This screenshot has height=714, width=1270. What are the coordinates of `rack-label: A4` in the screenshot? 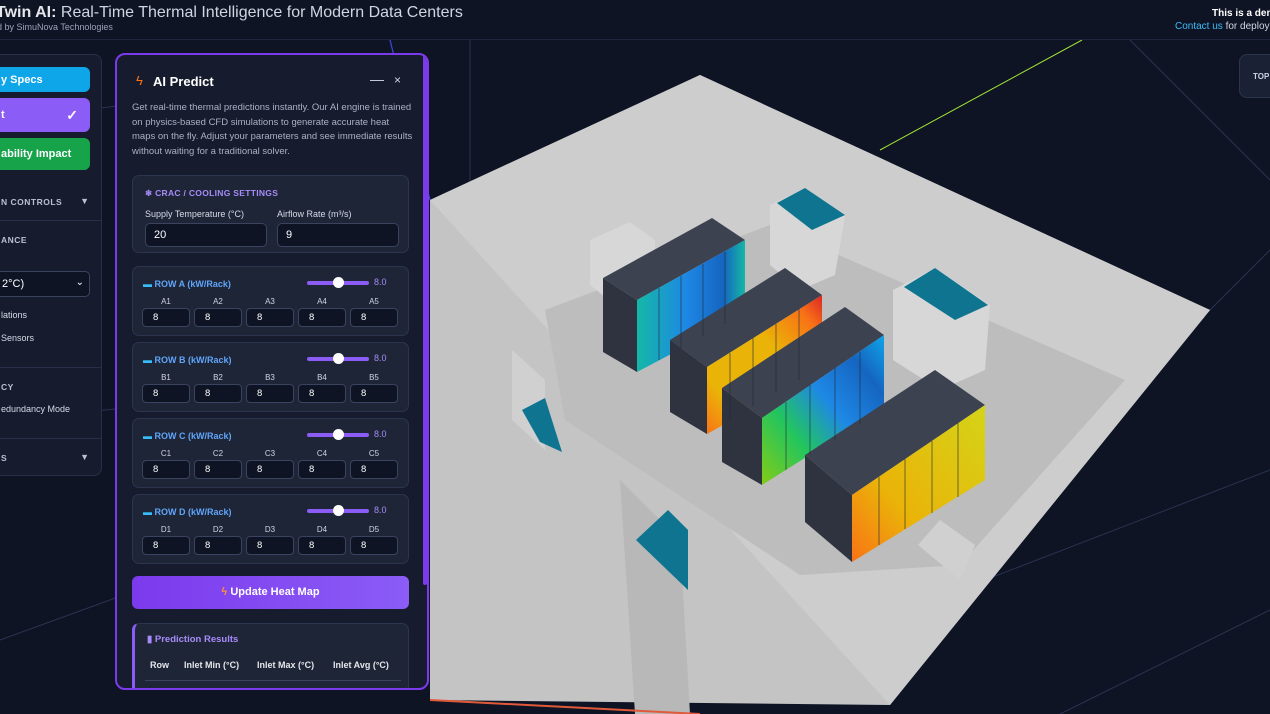 It's located at (322, 301).